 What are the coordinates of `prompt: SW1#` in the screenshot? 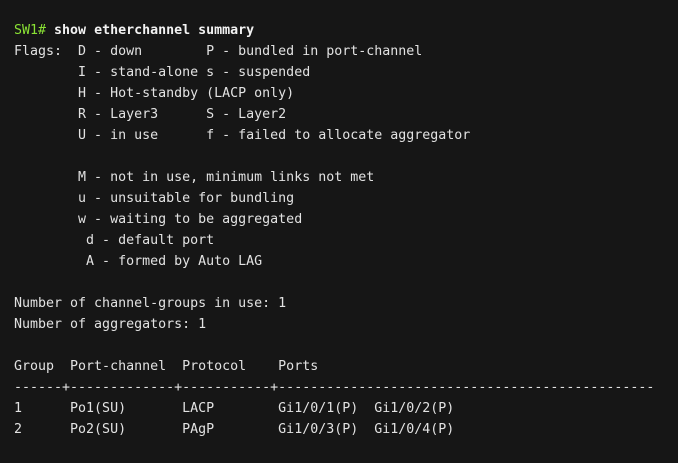 It's located at (30, 30).